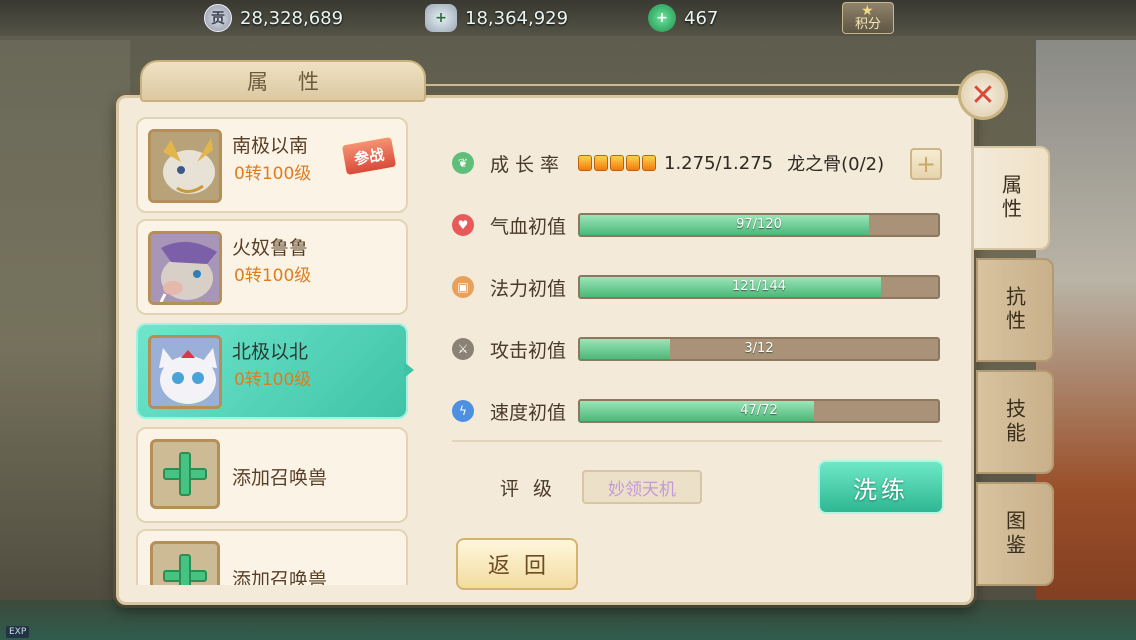 The width and height of the screenshot is (1136, 640). I want to click on rating-value: 妙领天机, so click(642, 487).